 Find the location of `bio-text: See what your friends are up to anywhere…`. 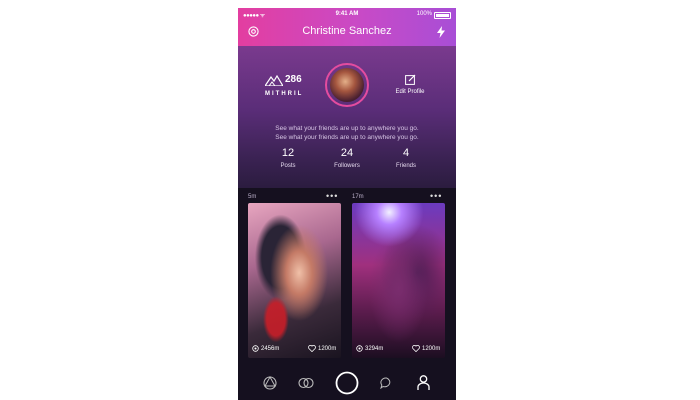

bio-text: See what your friends are up to anywhere… is located at coordinates (347, 133).